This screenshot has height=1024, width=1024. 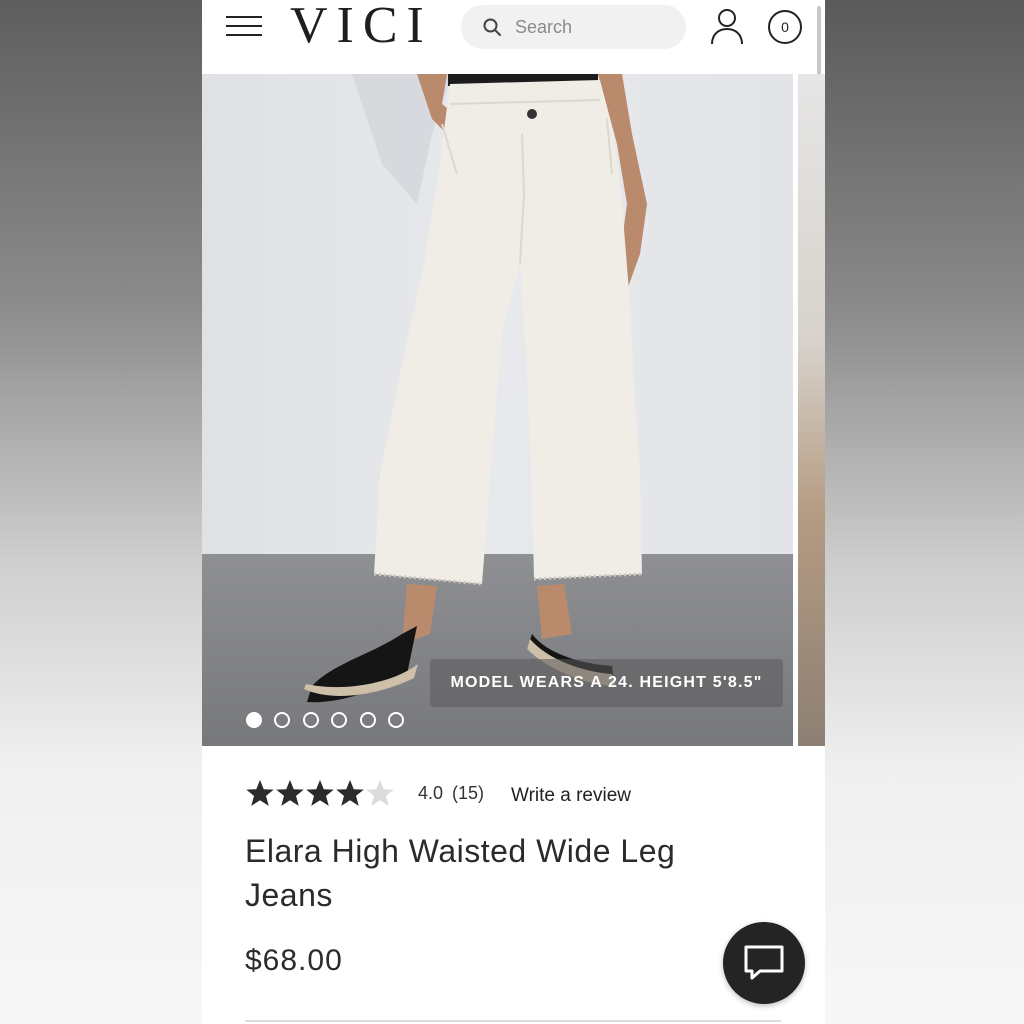 I want to click on cart-count: 0, so click(x=785, y=27).